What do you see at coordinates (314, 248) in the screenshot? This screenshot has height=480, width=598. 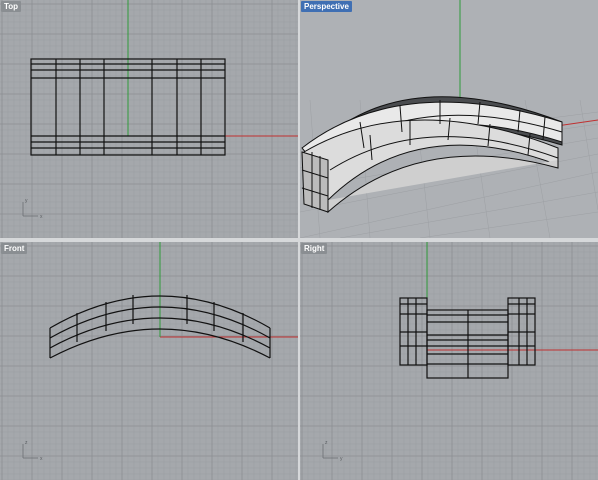 I see `viewport-title-right: Right` at bounding box center [314, 248].